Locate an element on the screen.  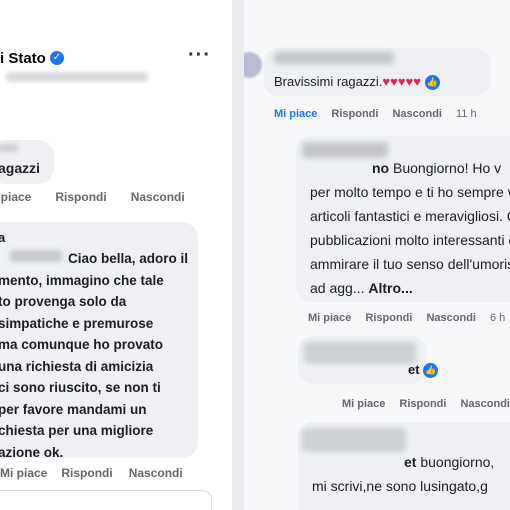
timestamp: 11 h is located at coordinates (466, 114).